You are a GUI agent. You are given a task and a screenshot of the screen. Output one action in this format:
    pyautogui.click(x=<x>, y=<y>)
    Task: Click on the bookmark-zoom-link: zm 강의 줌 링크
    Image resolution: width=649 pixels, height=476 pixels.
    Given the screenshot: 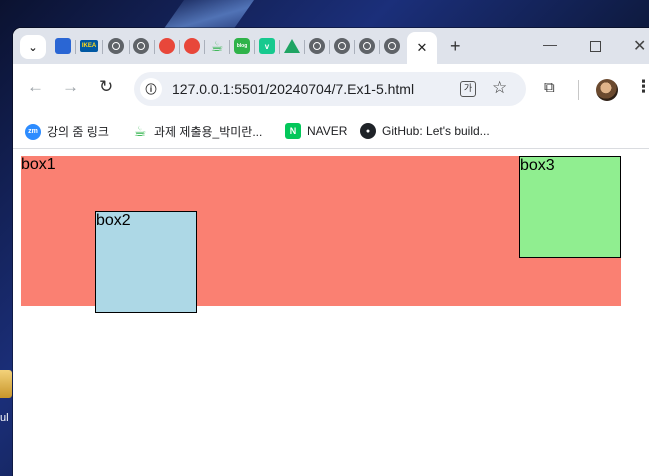 What is the action you would take?
    pyautogui.click(x=67, y=131)
    